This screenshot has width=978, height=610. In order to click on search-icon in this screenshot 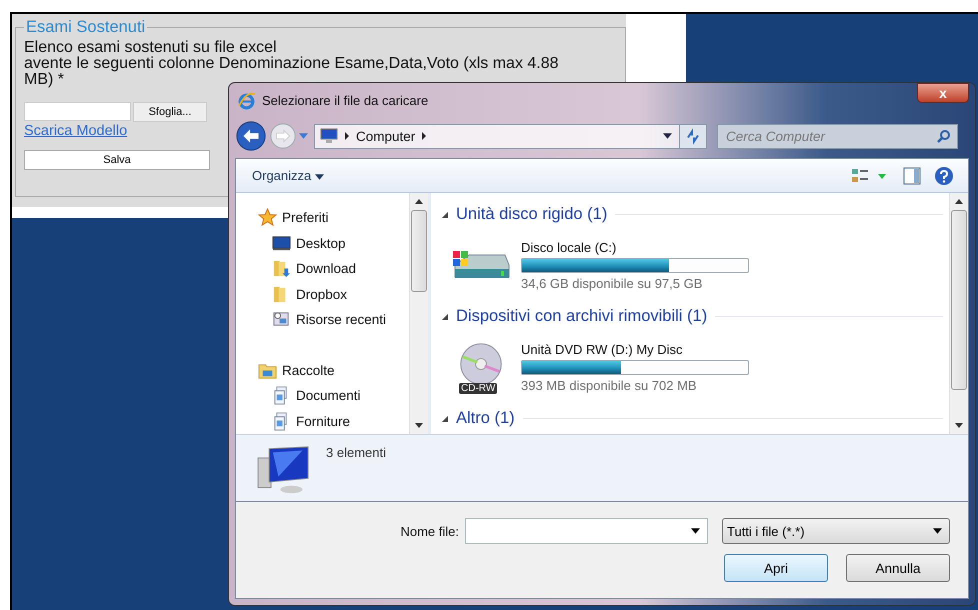, I will do `click(944, 135)`.